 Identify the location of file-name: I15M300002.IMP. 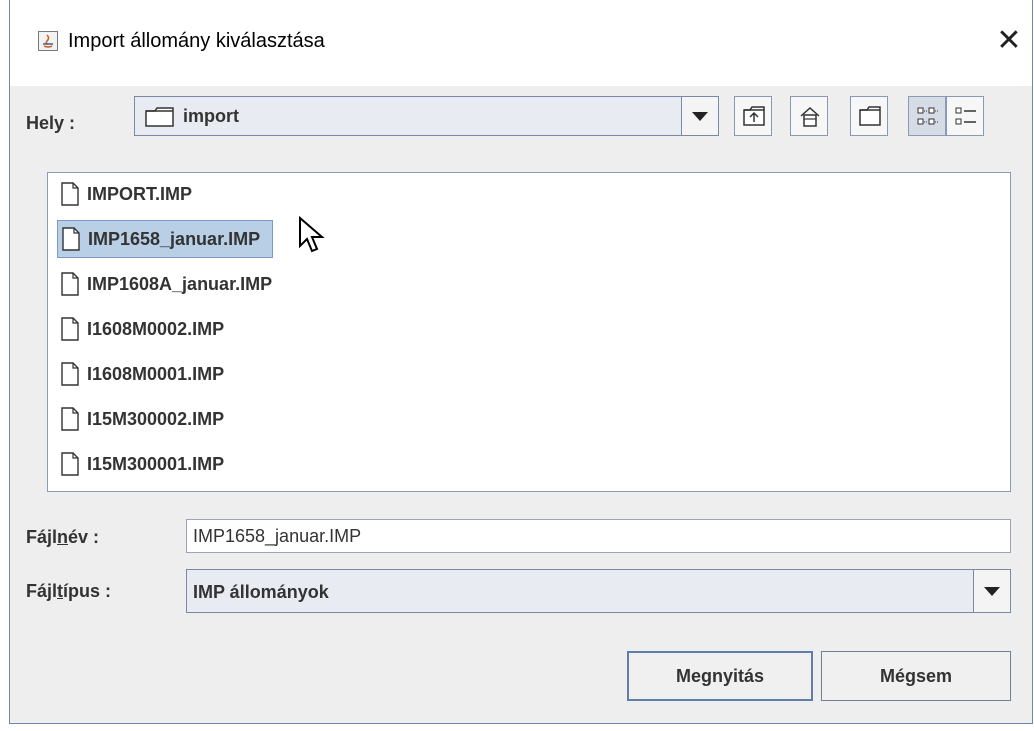
(156, 418).